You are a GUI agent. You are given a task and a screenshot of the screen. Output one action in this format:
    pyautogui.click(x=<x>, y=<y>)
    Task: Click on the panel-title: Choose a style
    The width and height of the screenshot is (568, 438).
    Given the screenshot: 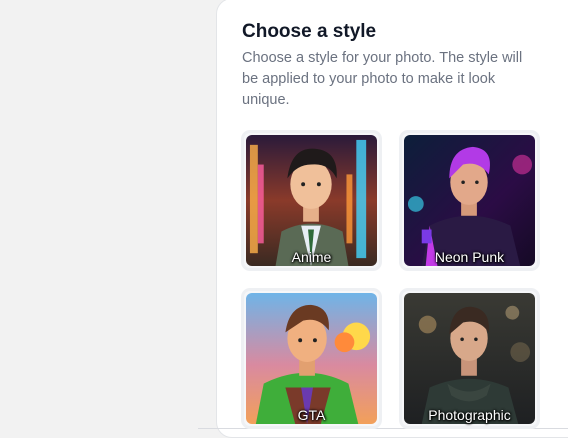 What is the action you would take?
    pyautogui.click(x=309, y=31)
    